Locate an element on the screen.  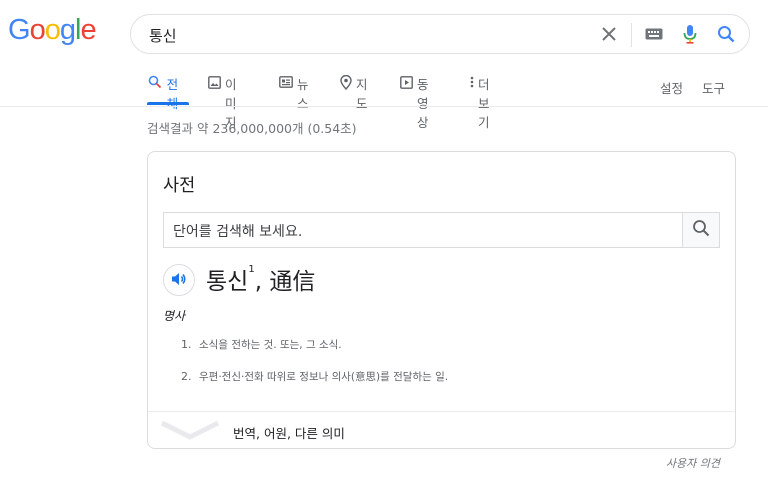
definition-item: 1. 소식을 전하는 것. 또는, 그 소식. is located at coordinates (261, 344).